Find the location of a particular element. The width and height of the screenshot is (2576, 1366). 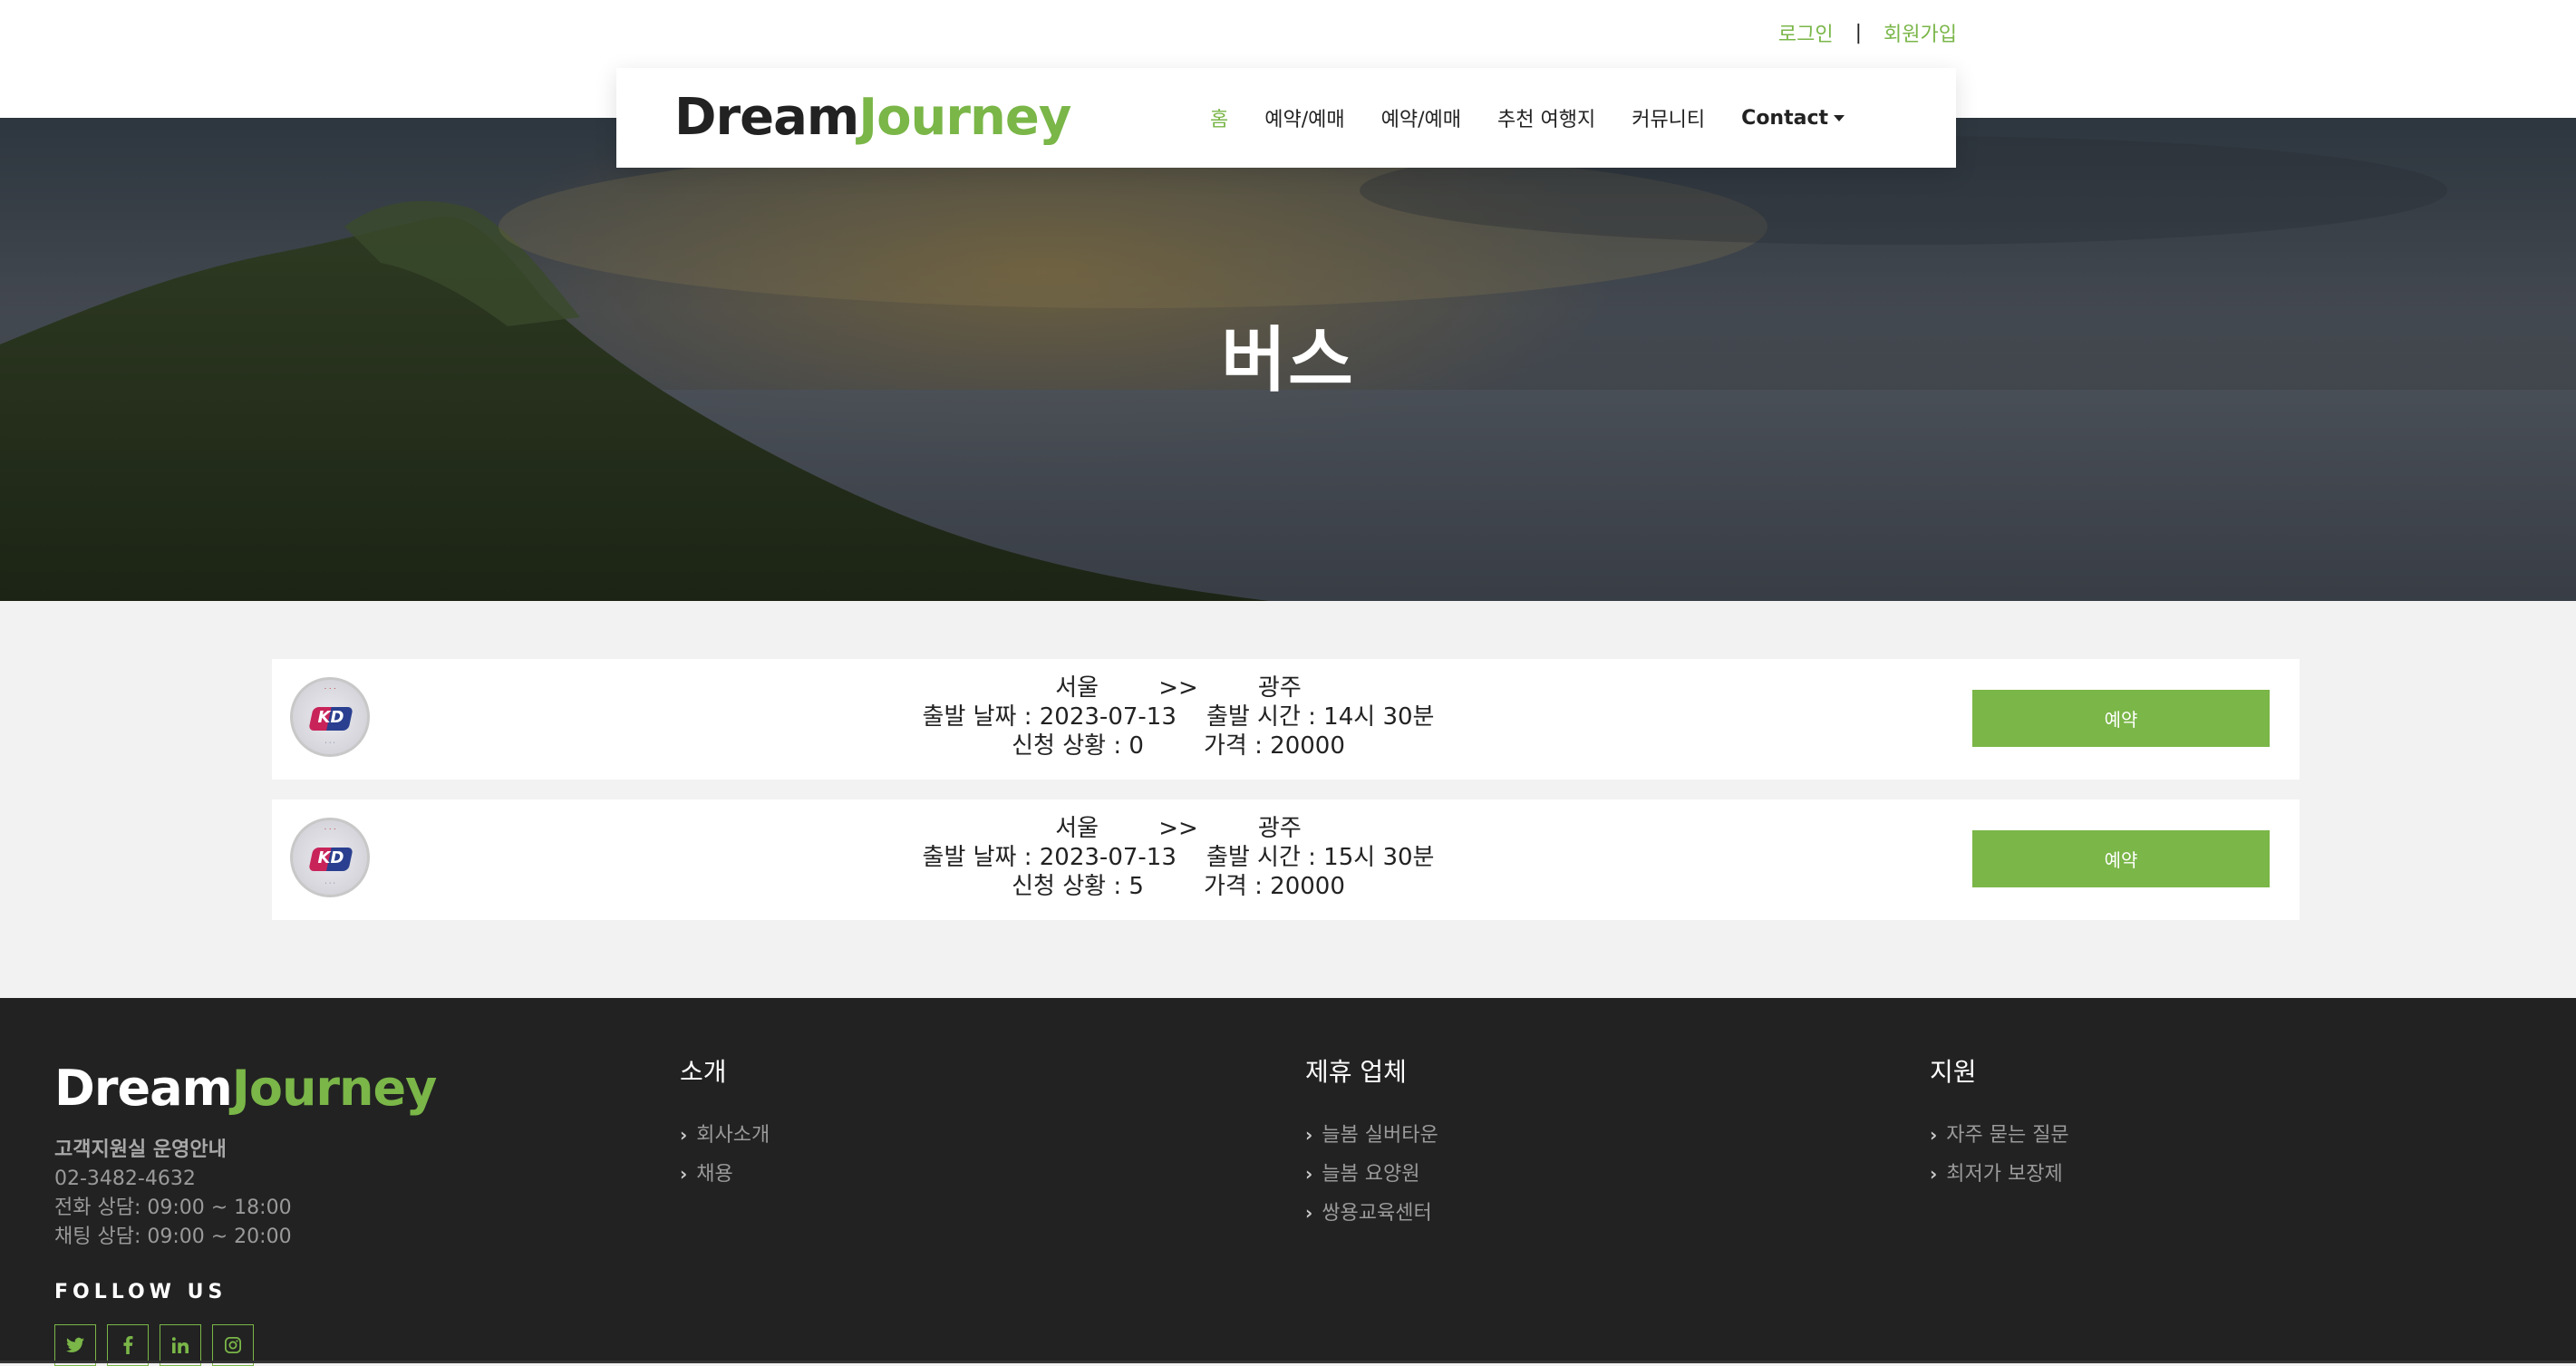

footer-link-label: 쌍용교육센터 is located at coordinates (1377, 1213).